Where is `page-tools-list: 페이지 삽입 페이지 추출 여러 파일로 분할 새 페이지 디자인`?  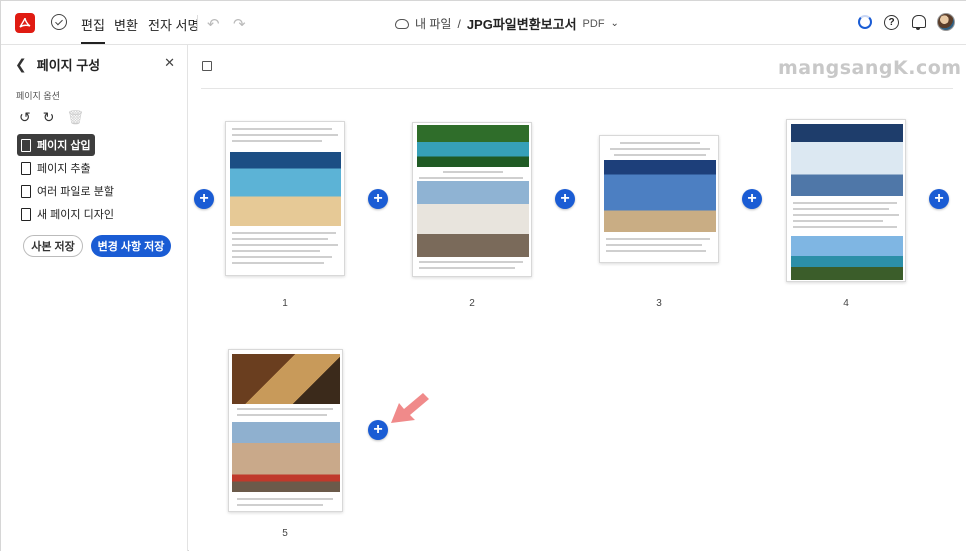
page-tools-list: 페이지 삽입 페이지 추출 여러 파일로 분할 새 페이지 디자인 is located at coordinates (97, 180).